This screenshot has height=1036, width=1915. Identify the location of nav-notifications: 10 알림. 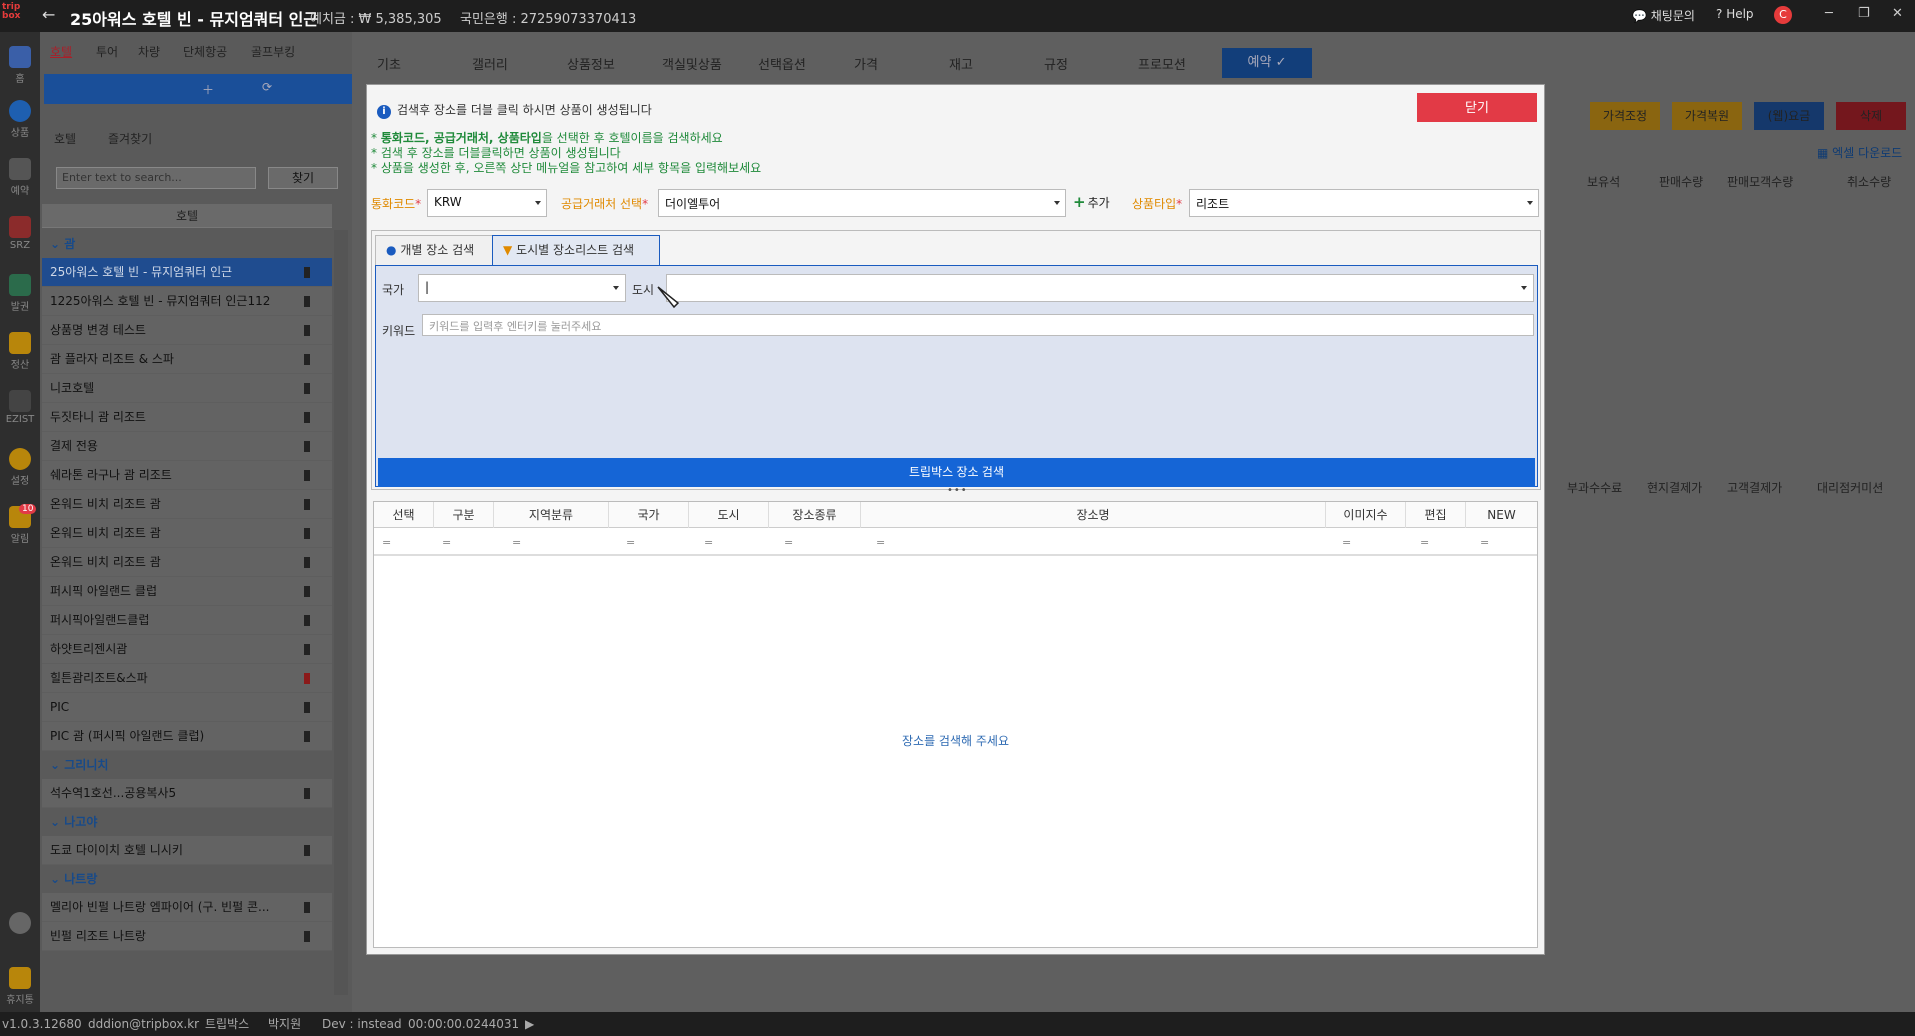
(20, 524).